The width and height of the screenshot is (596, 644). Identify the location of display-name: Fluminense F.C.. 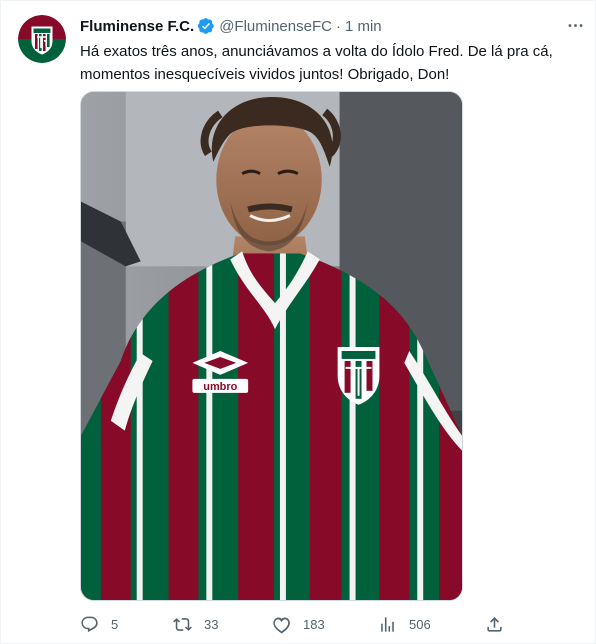
(137, 26).